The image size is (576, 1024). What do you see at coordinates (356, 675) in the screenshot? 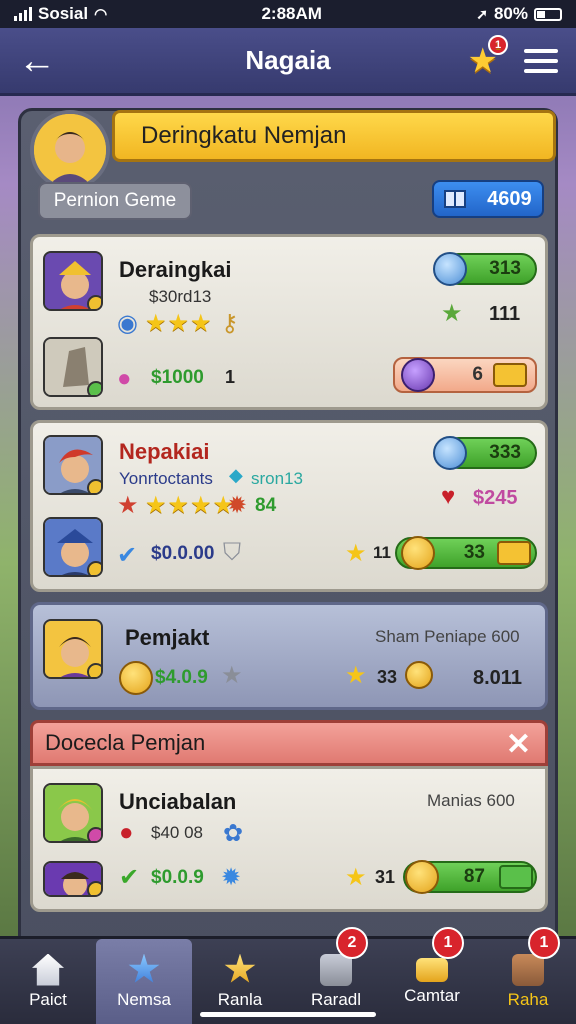
I see `star-icon: ★` at bounding box center [356, 675].